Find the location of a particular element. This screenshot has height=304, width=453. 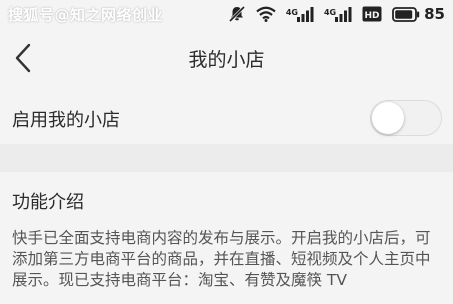

enable-shop-toggle is located at coordinates (406, 118).